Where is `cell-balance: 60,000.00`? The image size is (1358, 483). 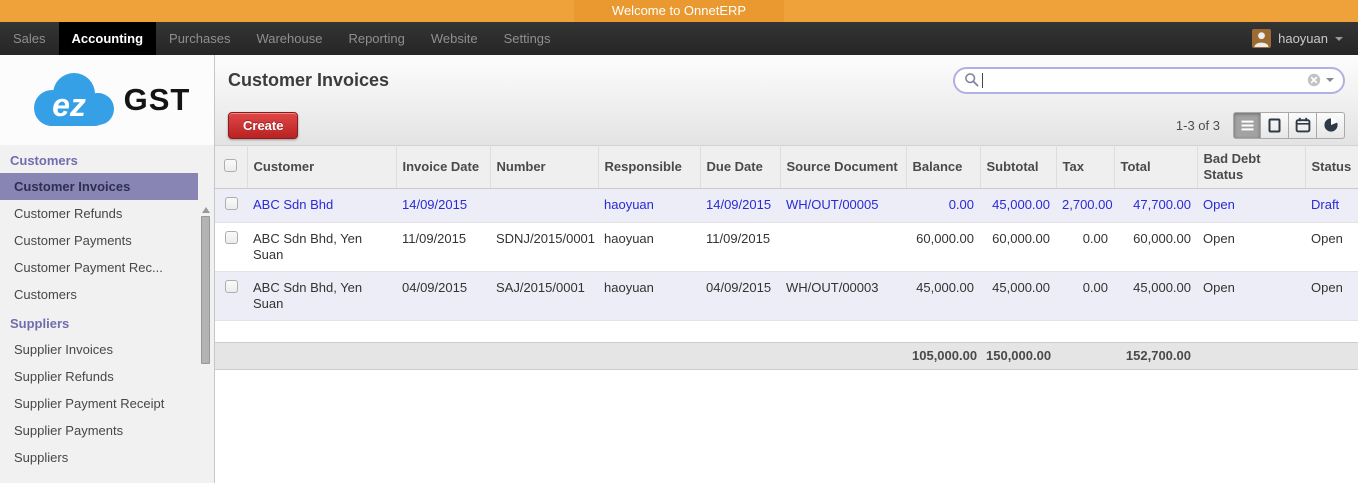 cell-balance: 60,000.00 is located at coordinates (945, 238).